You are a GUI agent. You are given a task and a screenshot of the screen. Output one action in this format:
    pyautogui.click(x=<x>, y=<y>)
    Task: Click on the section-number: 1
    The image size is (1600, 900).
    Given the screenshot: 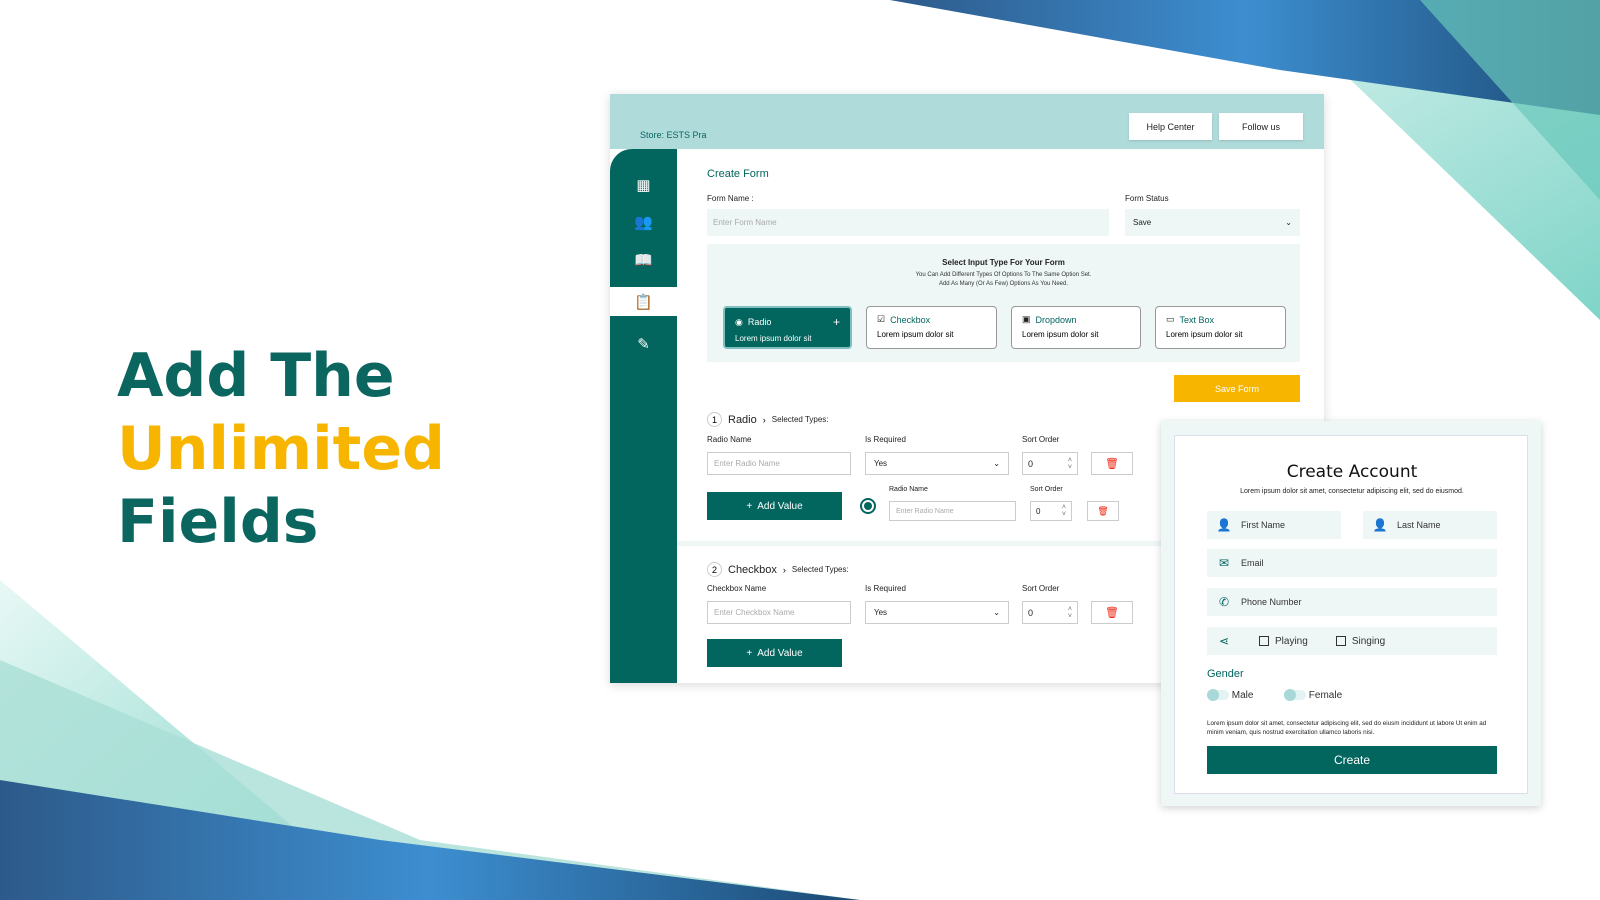 What is the action you would take?
    pyautogui.click(x=714, y=419)
    